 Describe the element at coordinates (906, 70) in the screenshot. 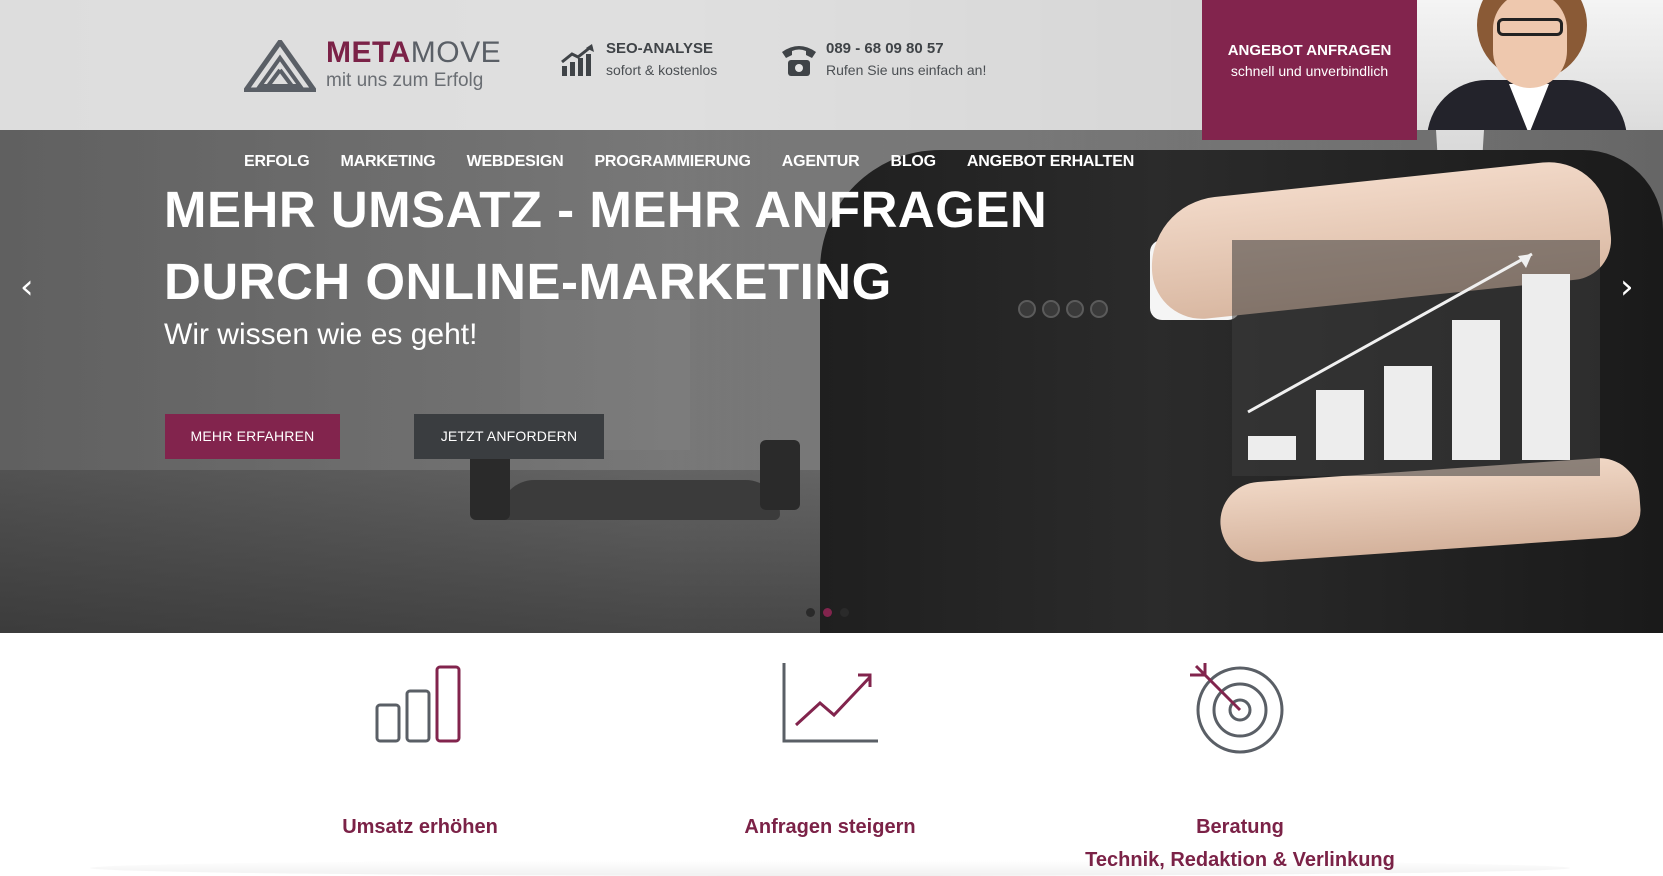

I see `phone-subtitle: Rufen Sie uns einfach an!` at that location.